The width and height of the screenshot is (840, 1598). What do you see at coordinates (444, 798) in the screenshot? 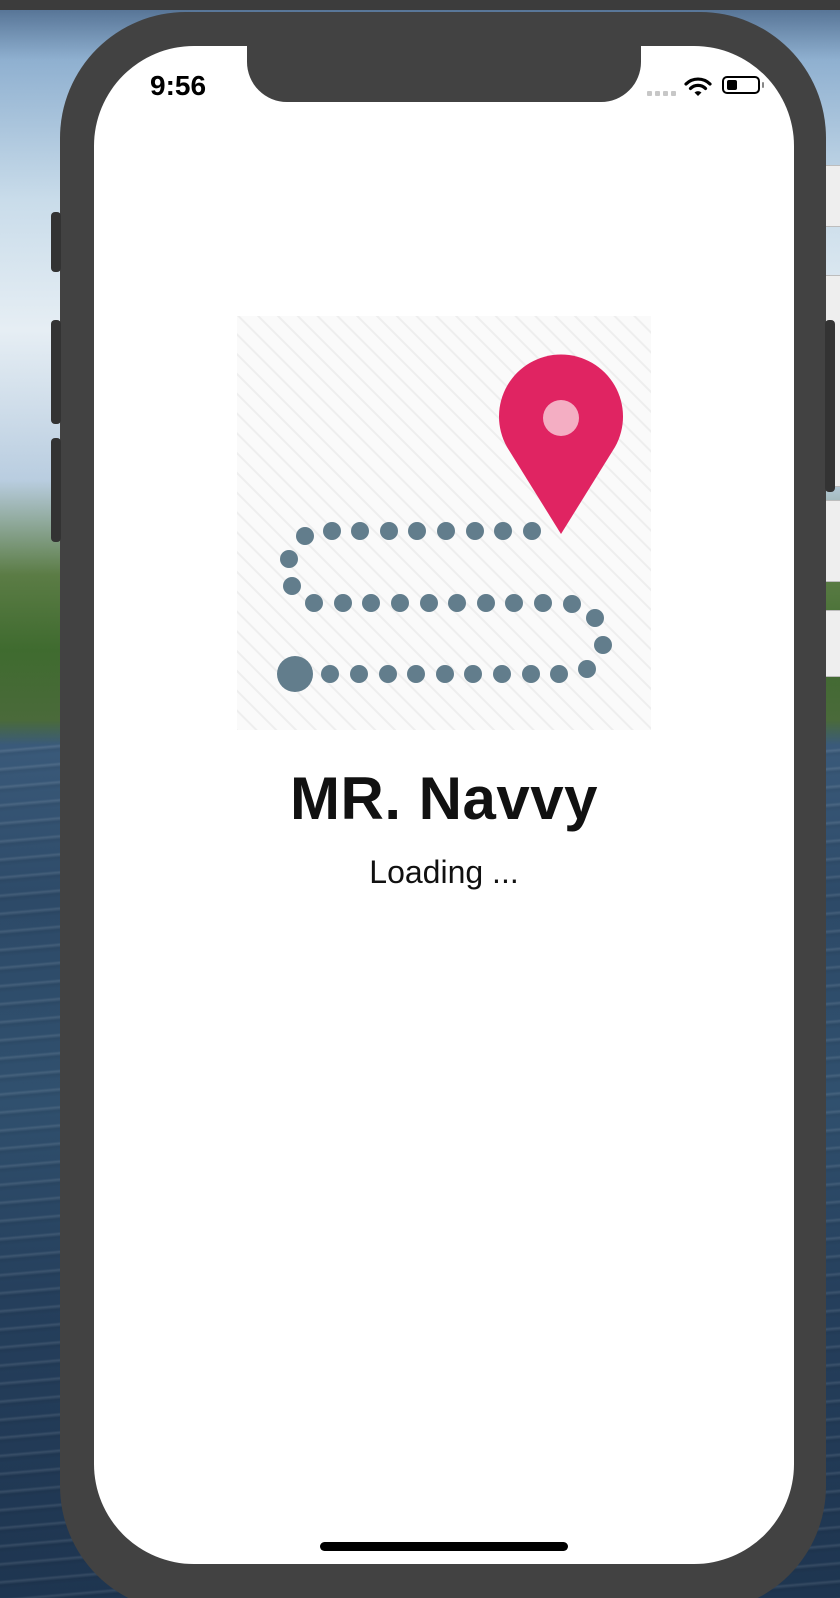
I see `app-title: MR. Navvy` at bounding box center [444, 798].